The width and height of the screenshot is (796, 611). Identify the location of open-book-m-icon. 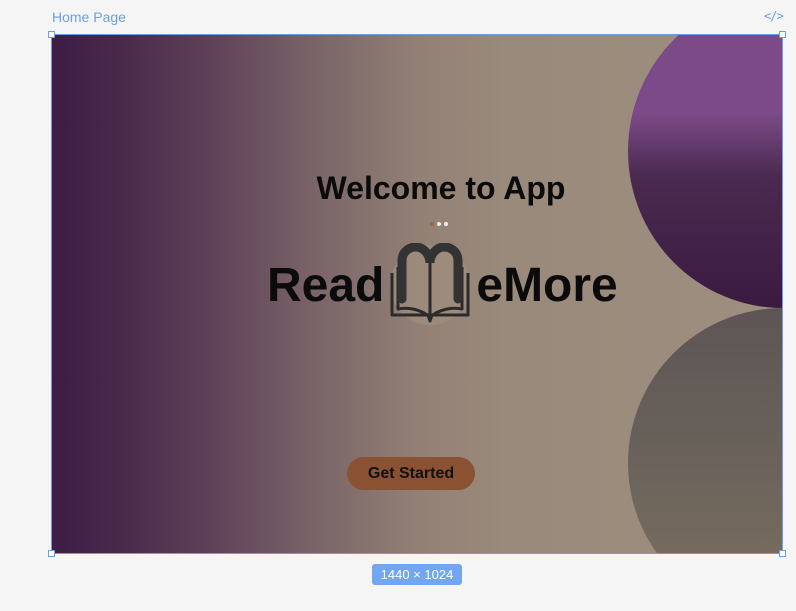
(430, 284).